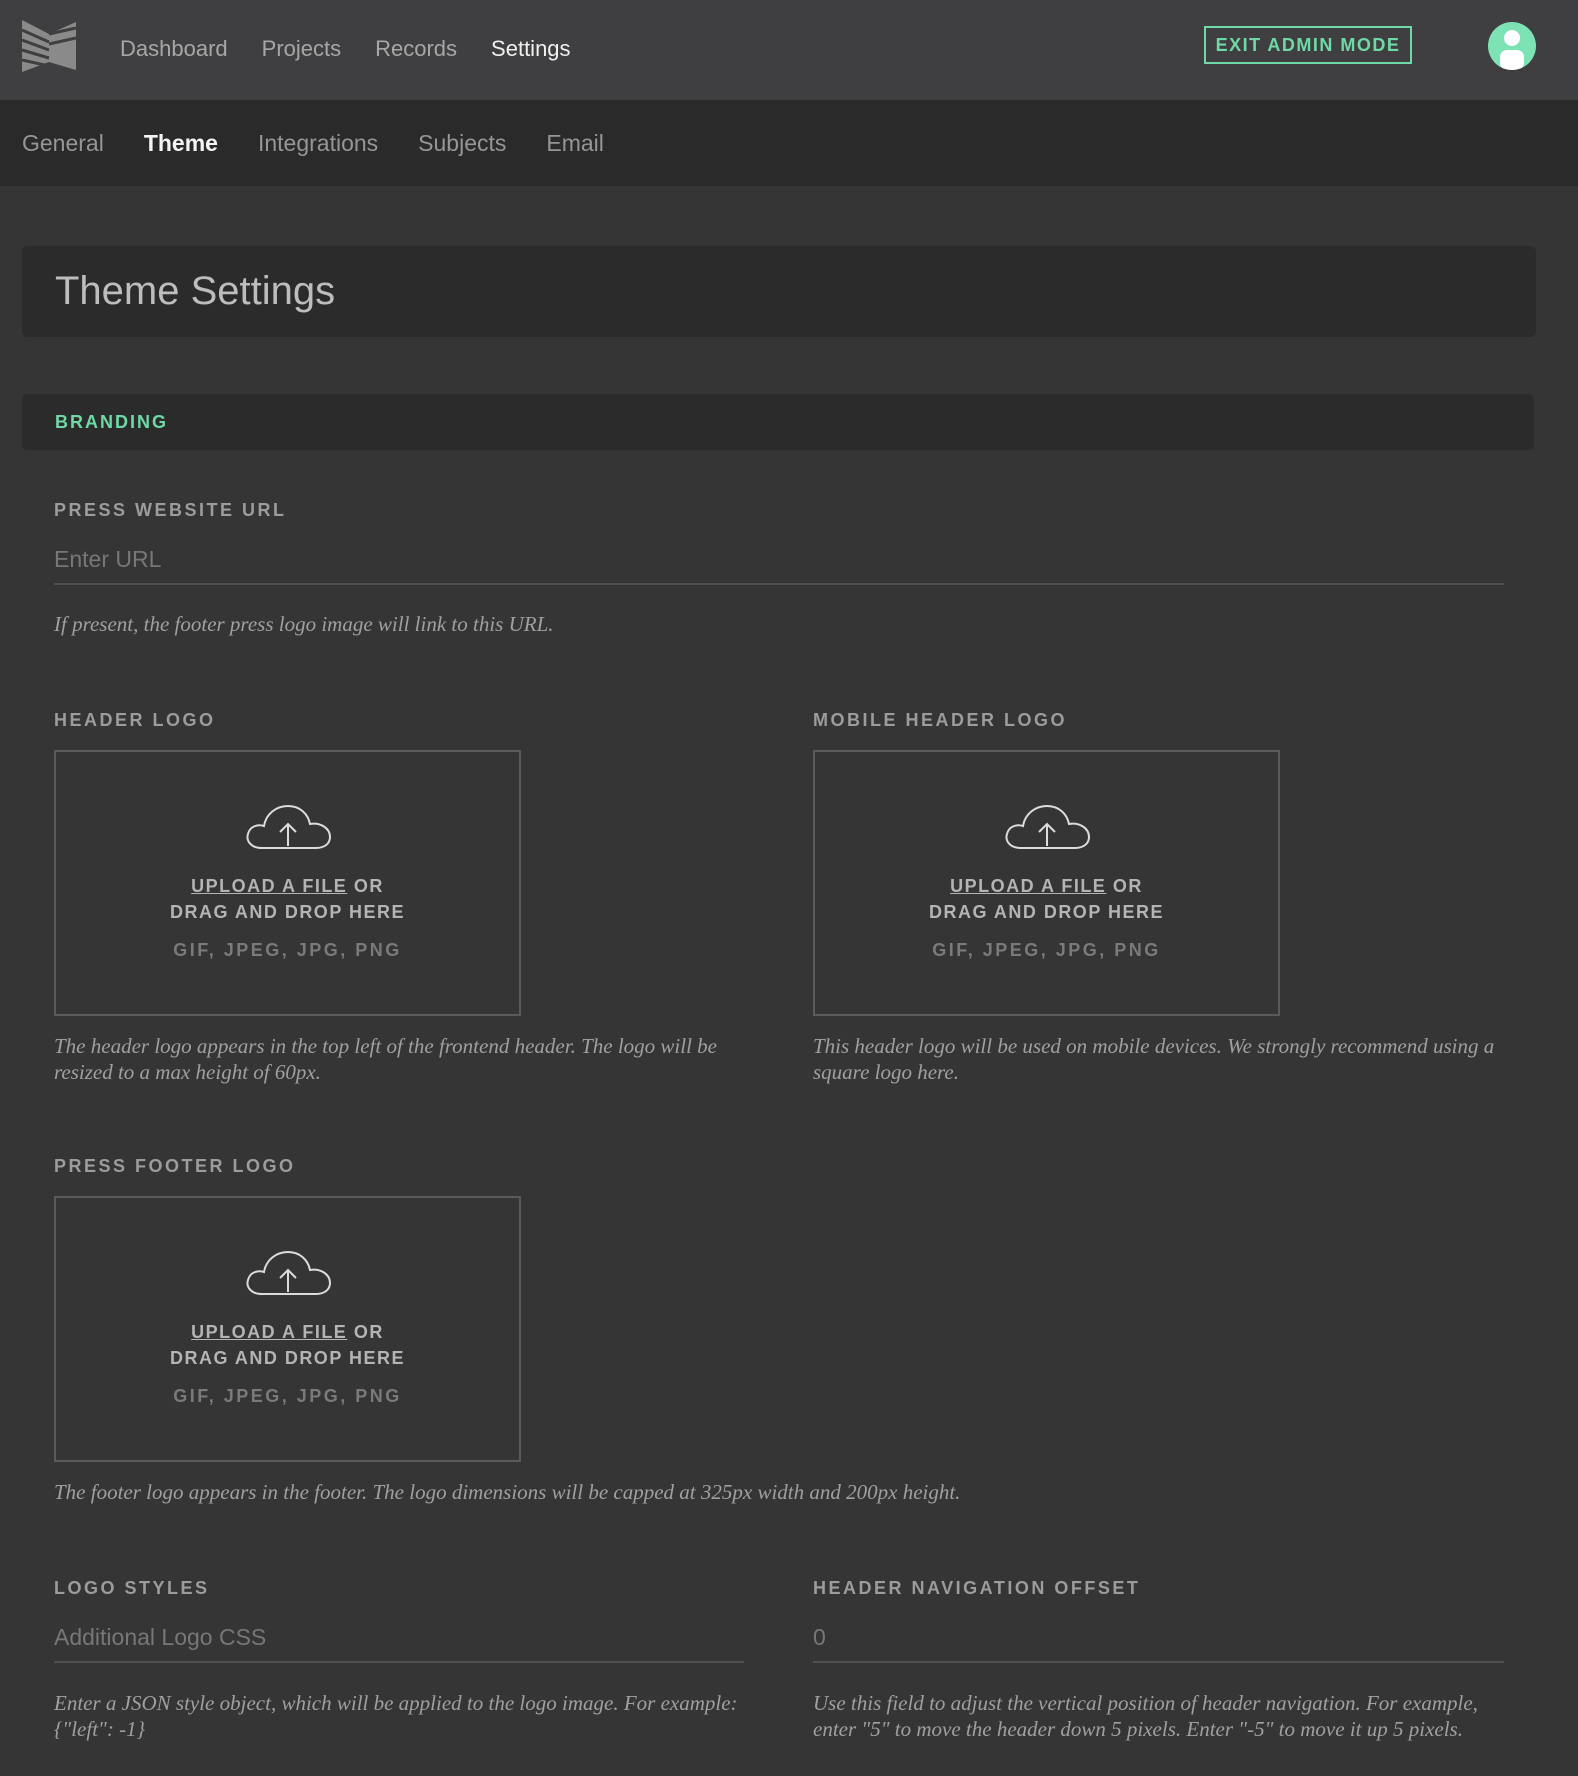 The width and height of the screenshot is (1578, 1776). I want to click on nav-settings: Settings, so click(531, 49).